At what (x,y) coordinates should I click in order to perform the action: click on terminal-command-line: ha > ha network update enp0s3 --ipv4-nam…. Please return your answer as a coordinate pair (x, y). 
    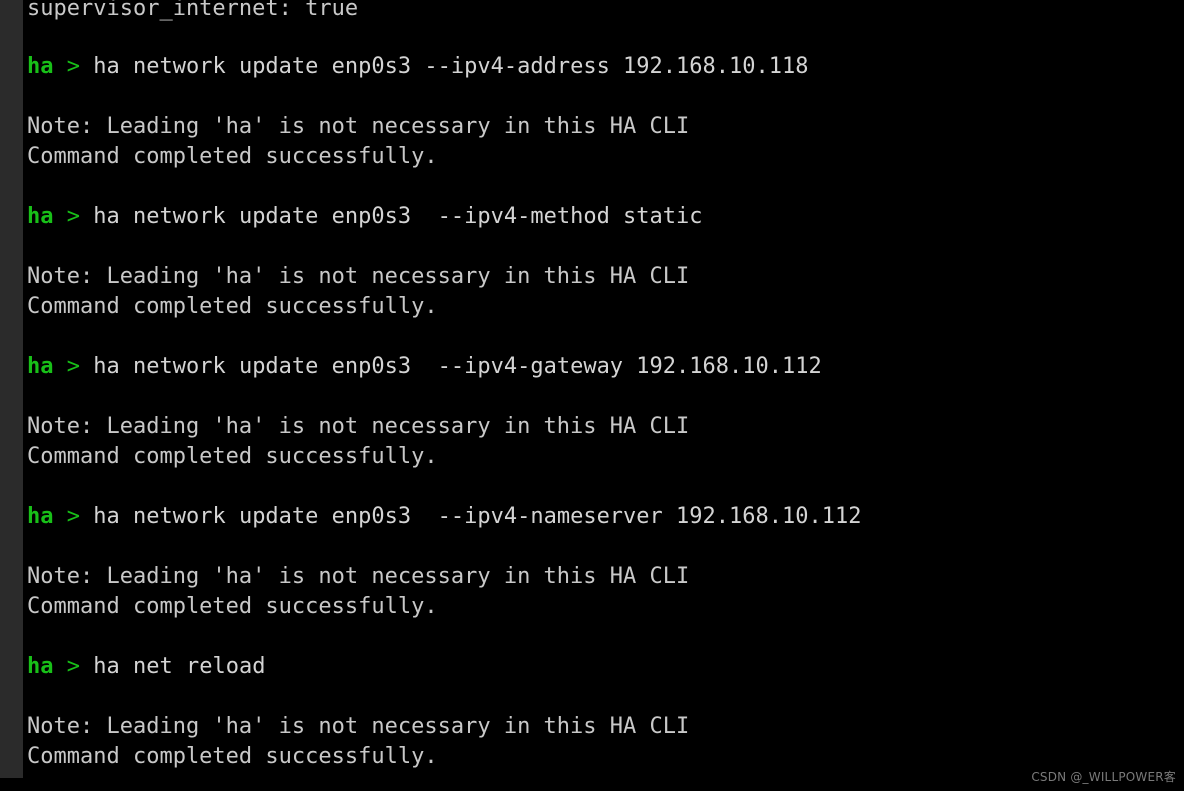
    Looking at the image, I should click on (605, 517).